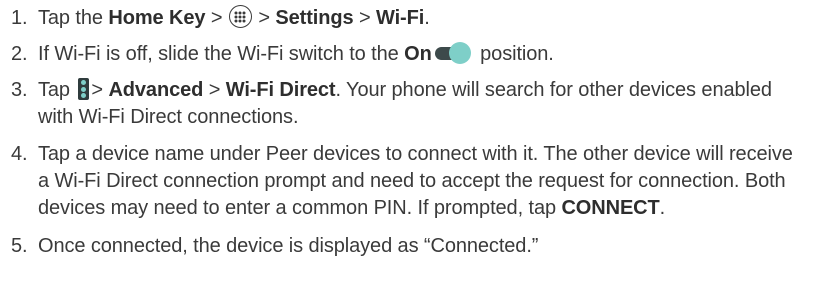 The width and height of the screenshot is (814, 302). Describe the element at coordinates (452, 53) in the screenshot. I see `toggle-switch-on-icon` at that location.